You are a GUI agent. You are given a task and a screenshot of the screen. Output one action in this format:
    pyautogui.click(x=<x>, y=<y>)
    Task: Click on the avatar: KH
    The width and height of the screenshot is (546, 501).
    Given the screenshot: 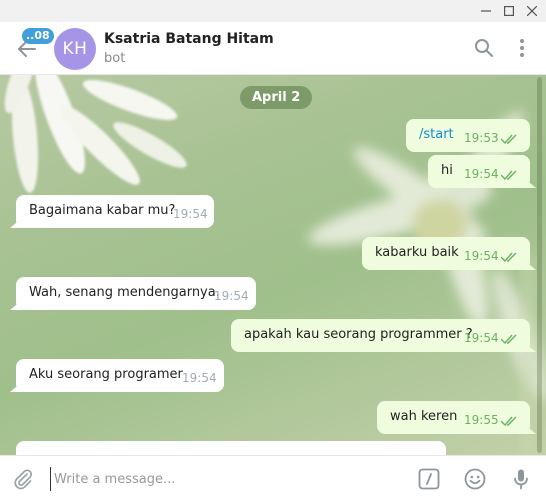 What is the action you would take?
    pyautogui.click(x=75, y=49)
    